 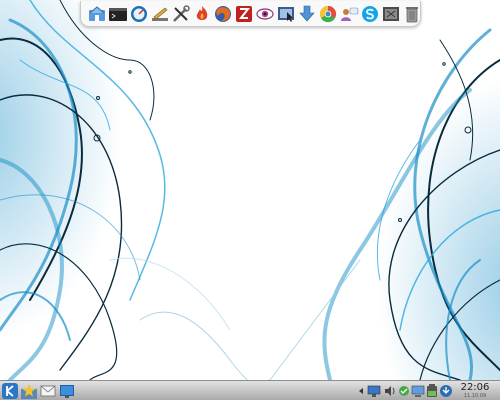 I want to click on taskbar-panel: 22:06 11.10.09, so click(x=250, y=390).